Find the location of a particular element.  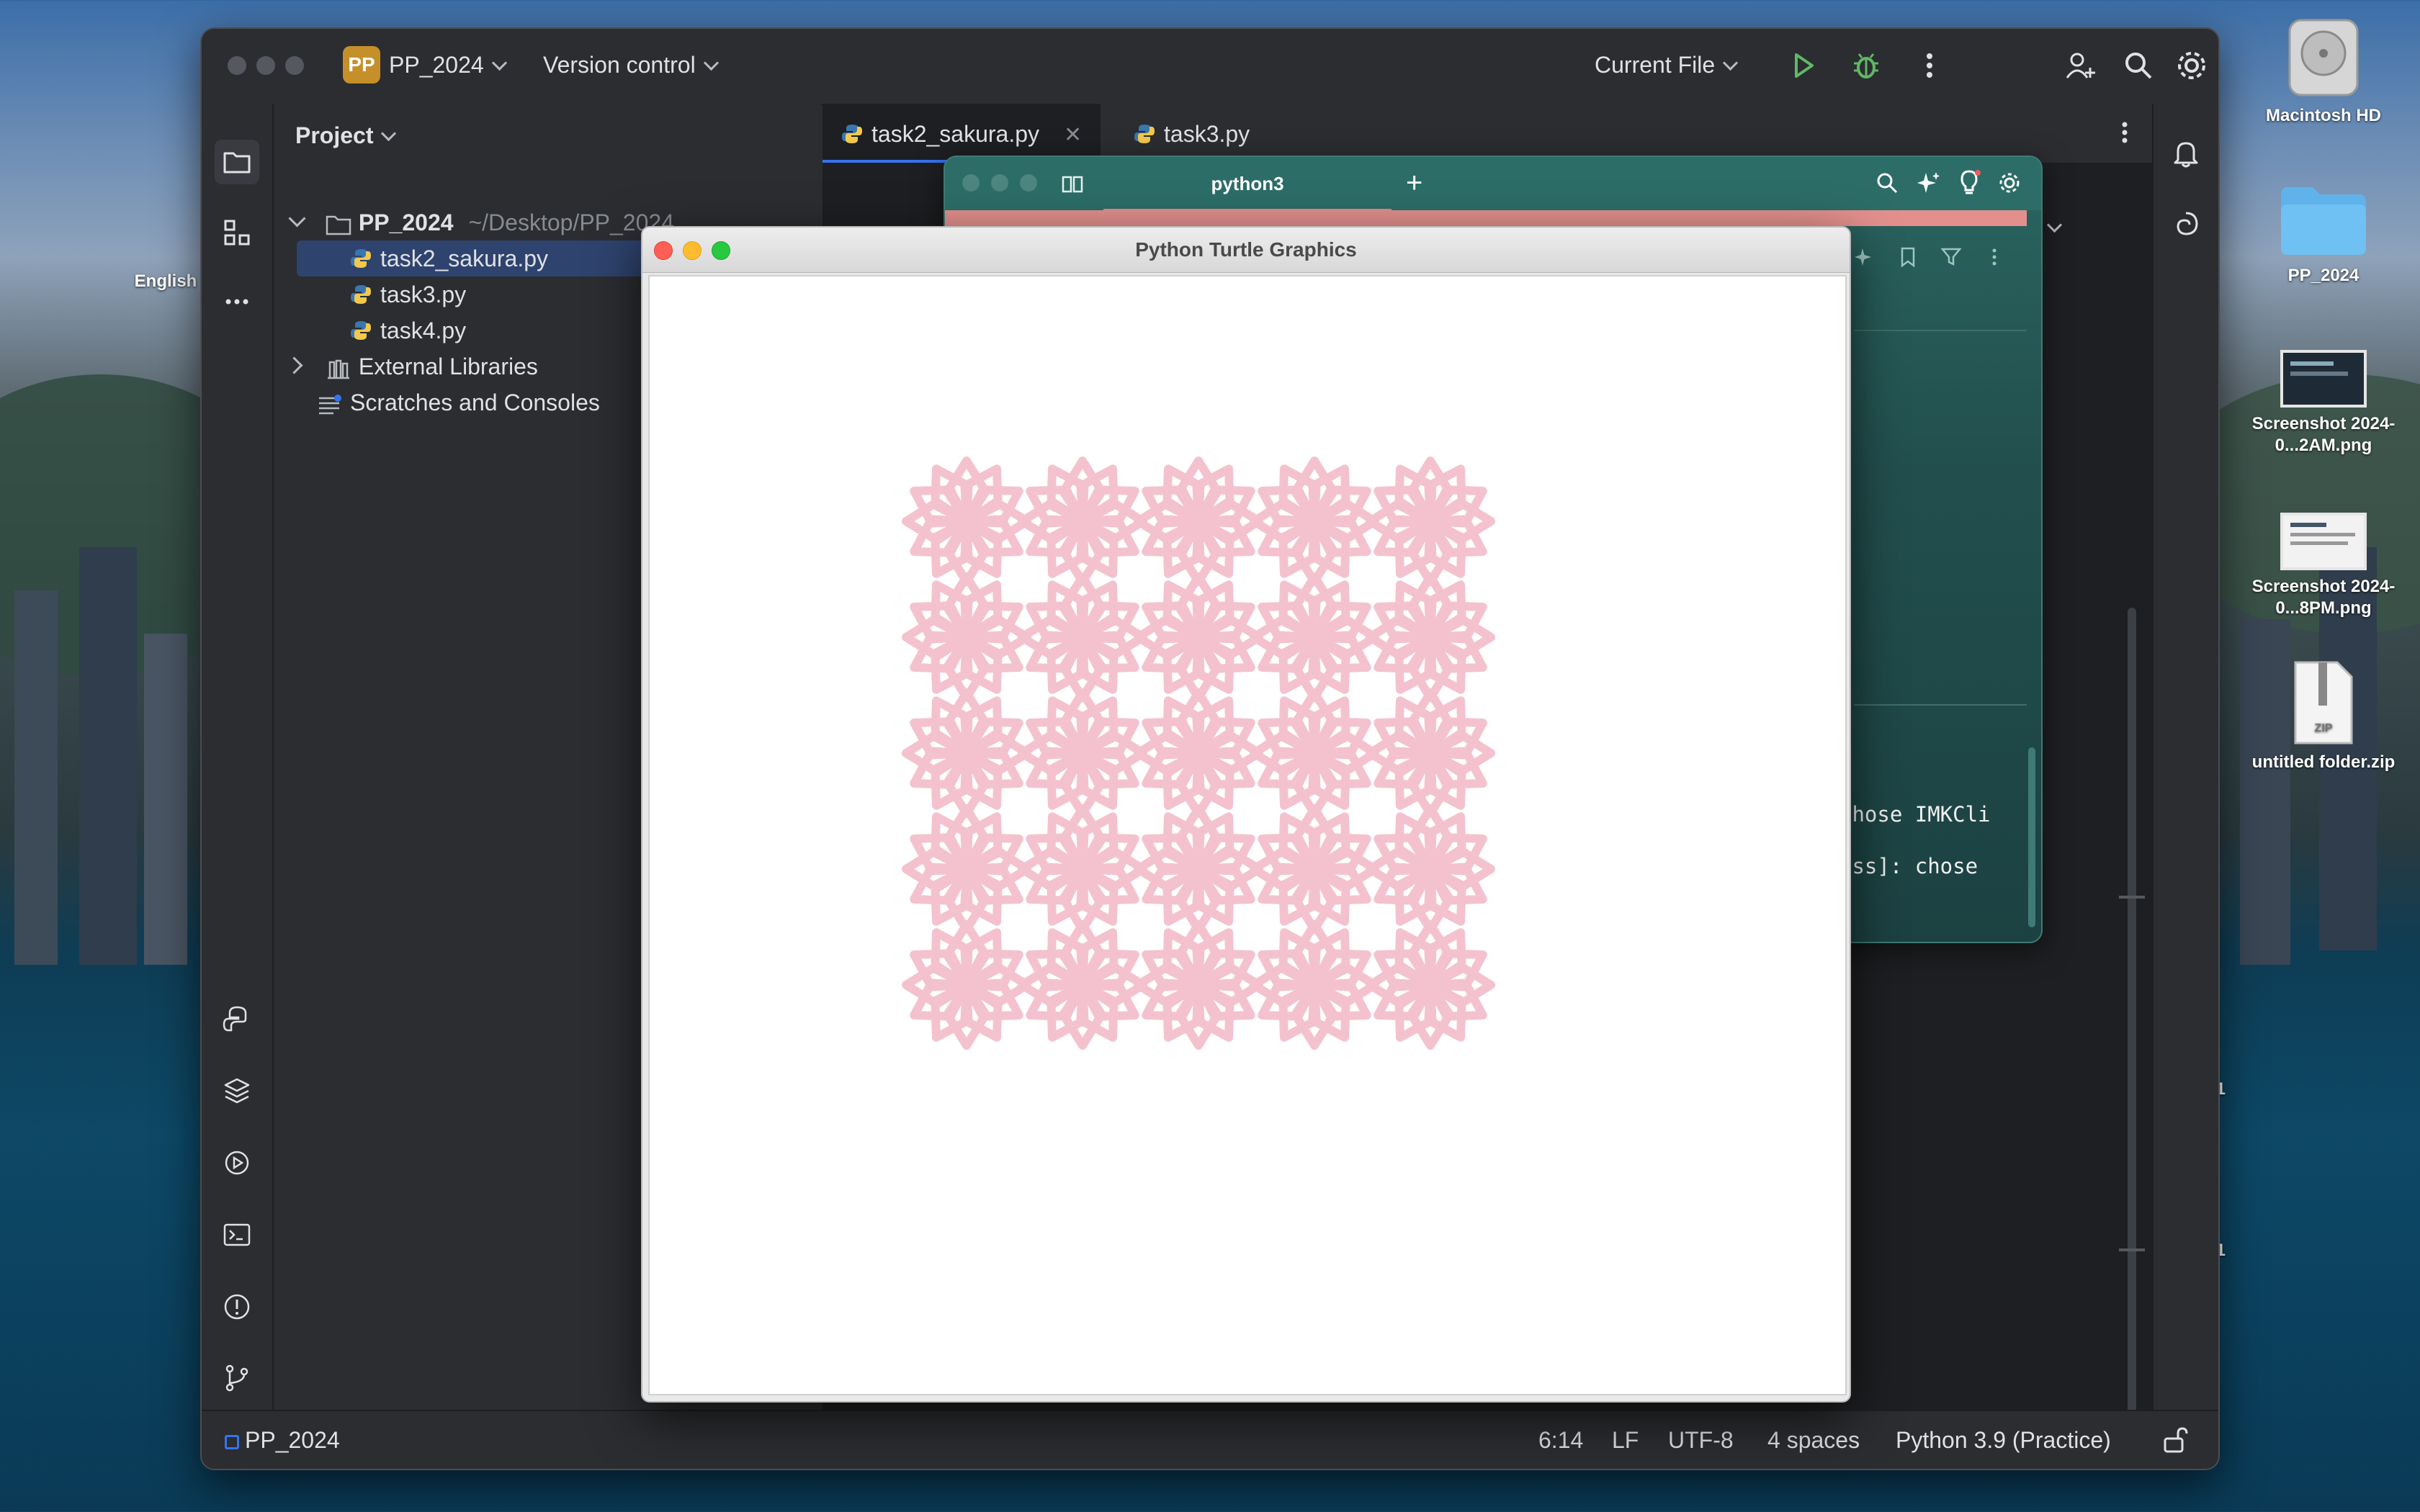

root-name: PP_2024 is located at coordinates (406, 222).